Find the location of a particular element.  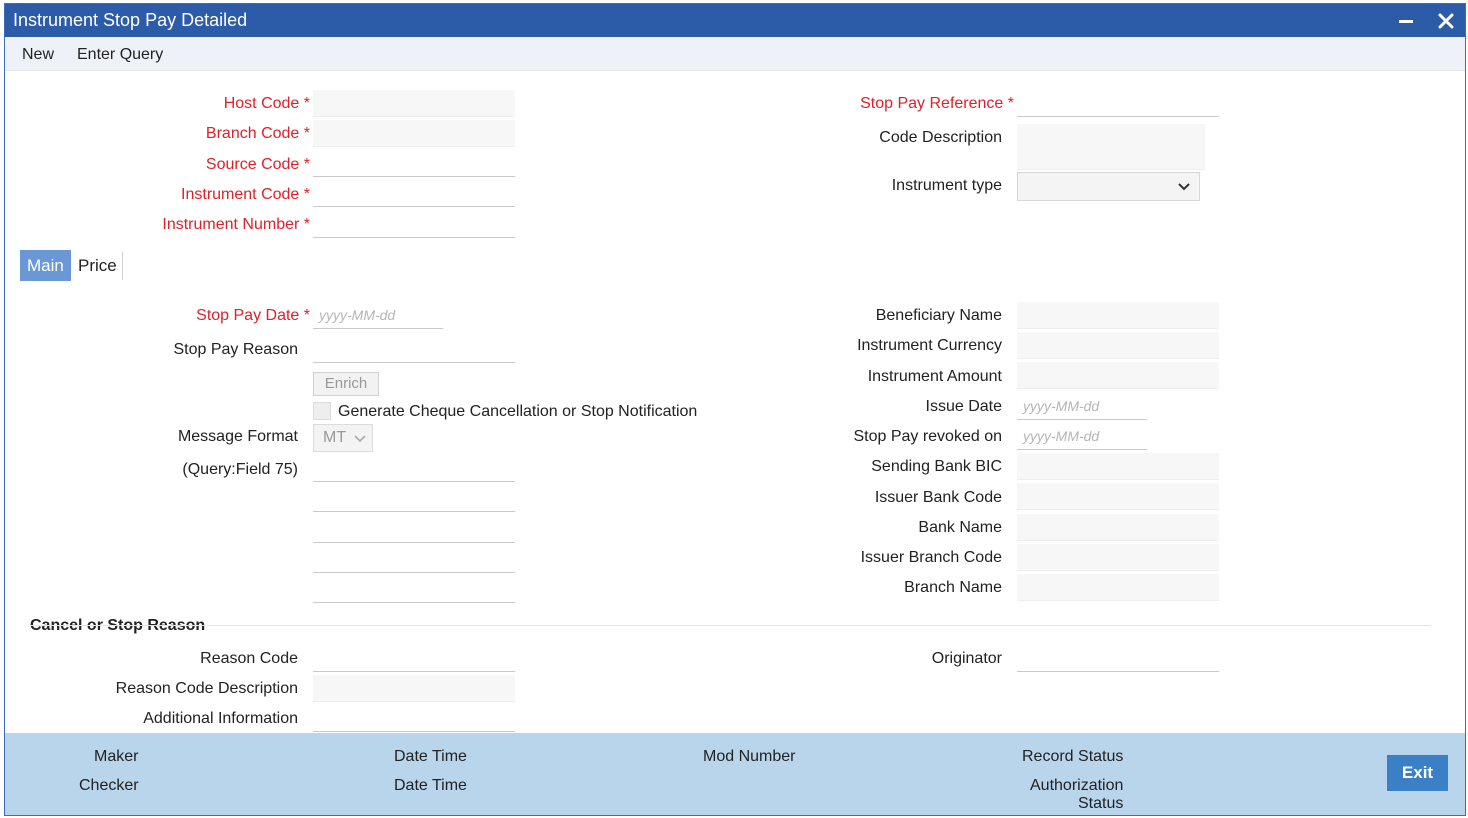

title-bar: Instrument Stop Pay Detailed is located at coordinates (735, 20).